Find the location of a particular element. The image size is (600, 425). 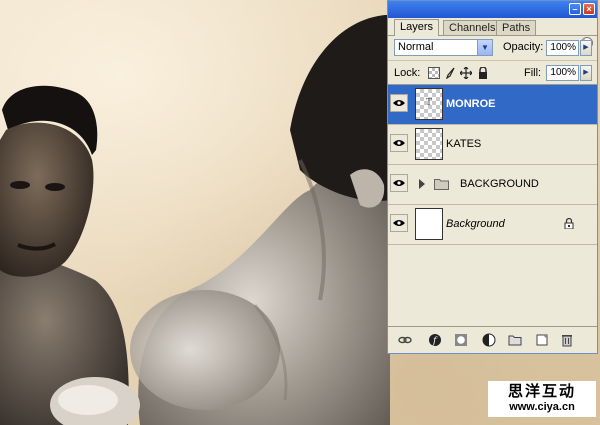

layer-thumbnail-transparent is located at coordinates (429, 144).